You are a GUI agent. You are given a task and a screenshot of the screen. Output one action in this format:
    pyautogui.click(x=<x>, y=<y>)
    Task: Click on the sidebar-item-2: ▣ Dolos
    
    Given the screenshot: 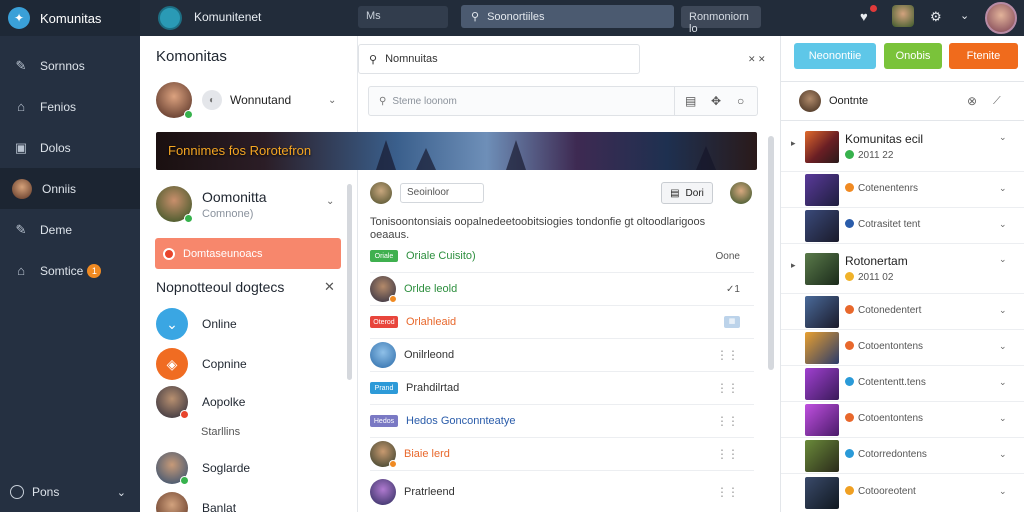 What is the action you would take?
    pyautogui.click(x=70, y=147)
    